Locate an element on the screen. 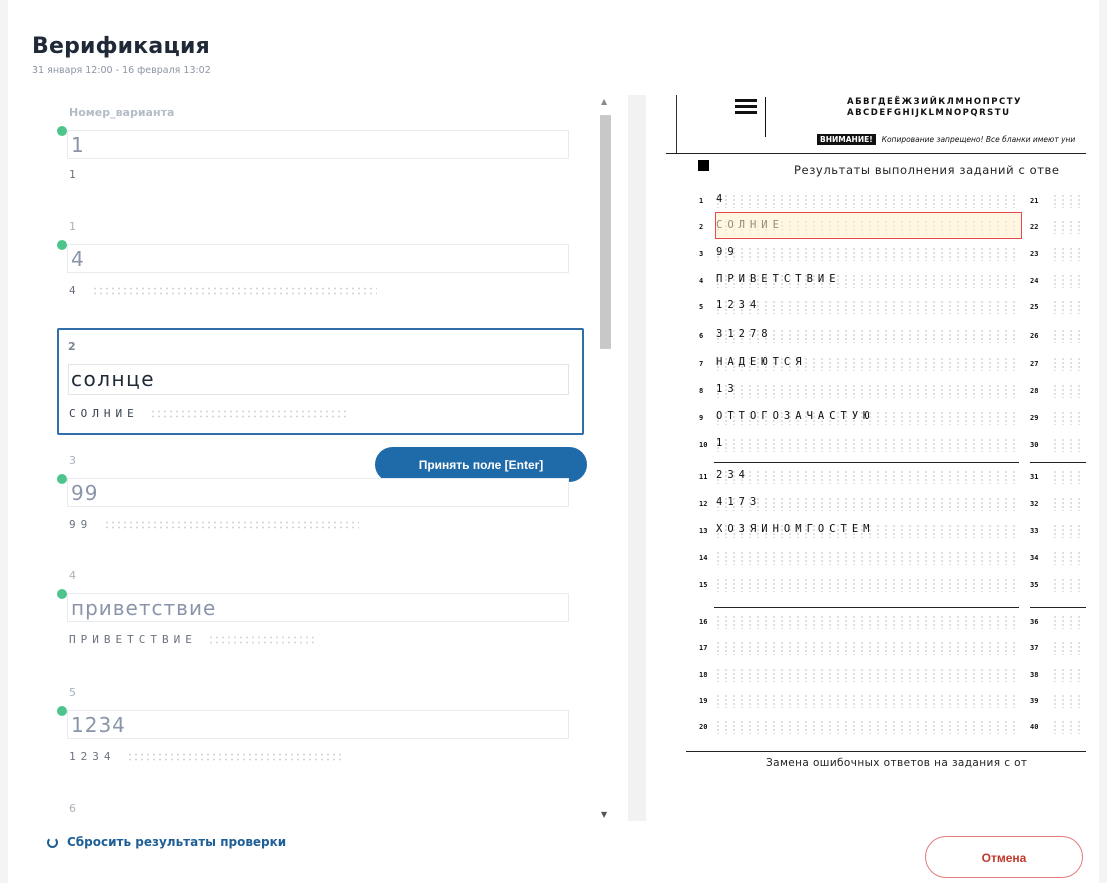 Image resolution: width=1107 pixels, height=883 pixels. date-range: 31 января 12:00 - 16 февраля 13:02 is located at coordinates (121, 70).